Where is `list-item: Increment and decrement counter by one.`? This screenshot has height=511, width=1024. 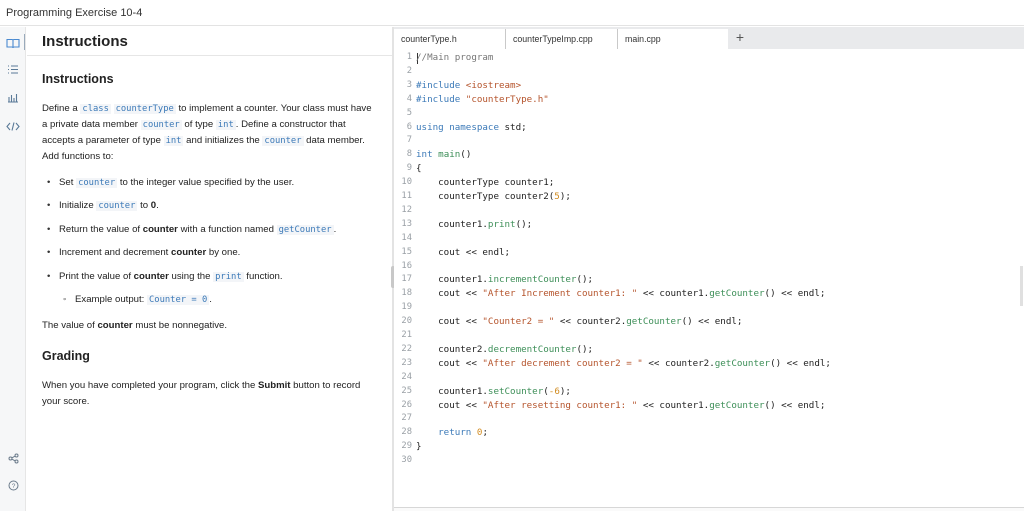
list-item: Increment and decrement counter by one. is located at coordinates (207, 253).